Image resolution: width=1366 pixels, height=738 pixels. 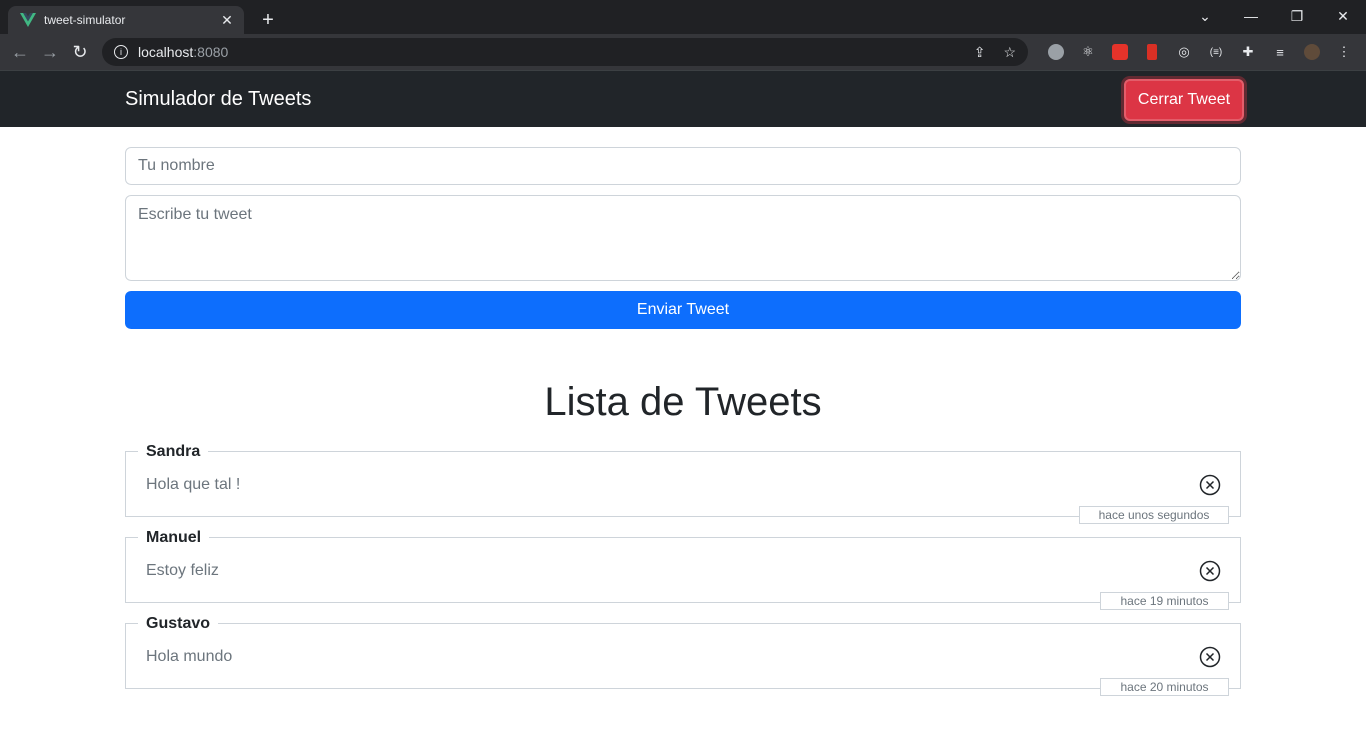 What do you see at coordinates (1009, 52) in the screenshot?
I see `bookmark-star-icon: ☆` at bounding box center [1009, 52].